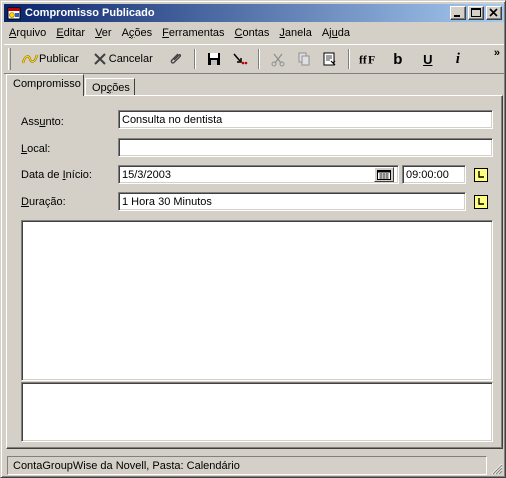 This screenshot has height=478, width=506. I want to click on font-button: ff F, so click(368, 59).